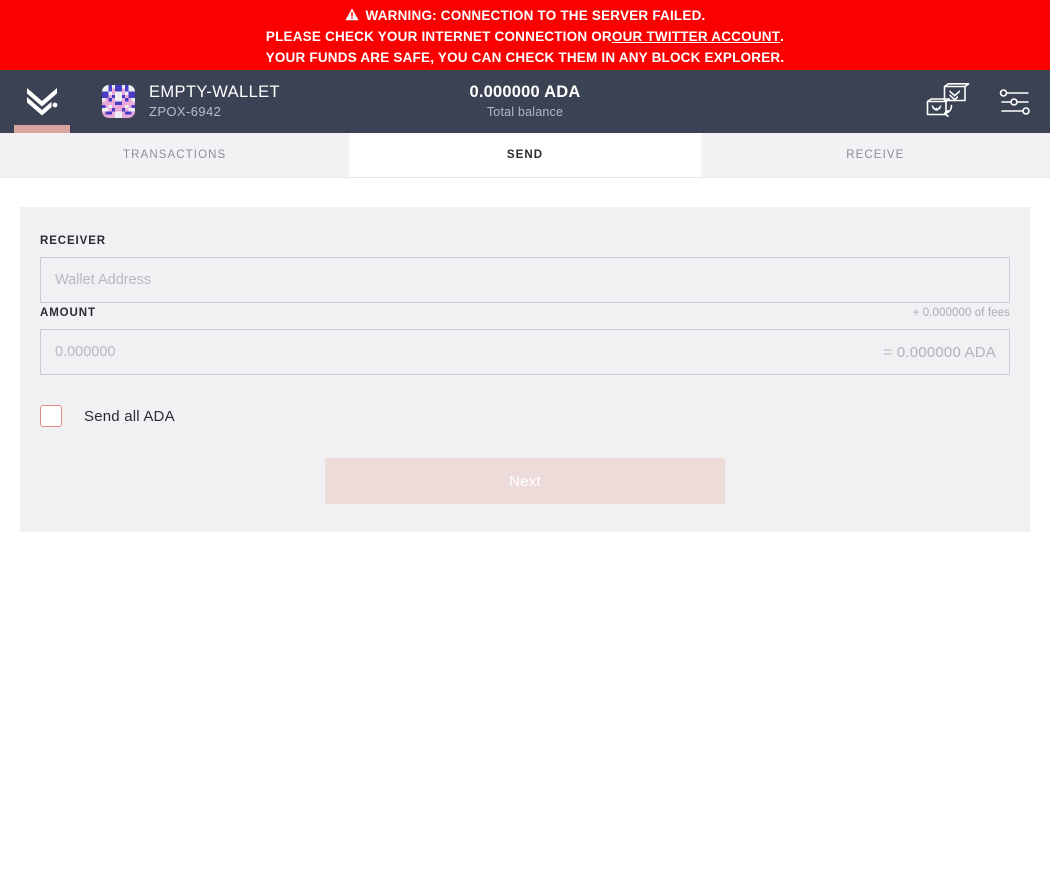  I want to click on amount-label: AMOUNT, so click(68, 313).